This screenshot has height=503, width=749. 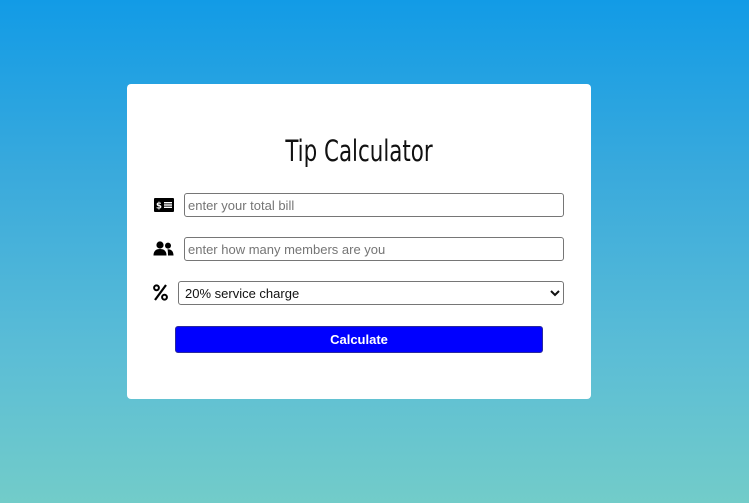 What do you see at coordinates (160, 292) in the screenshot?
I see `percent-icon` at bounding box center [160, 292].